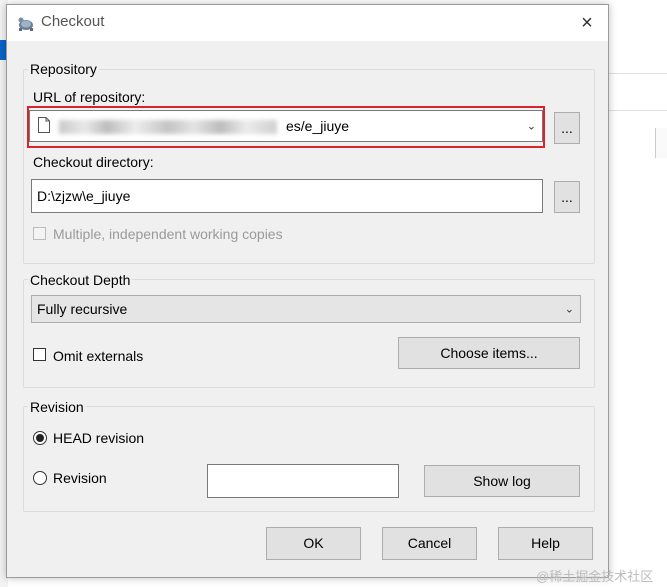  I want to click on help-button: Help, so click(545, 543).